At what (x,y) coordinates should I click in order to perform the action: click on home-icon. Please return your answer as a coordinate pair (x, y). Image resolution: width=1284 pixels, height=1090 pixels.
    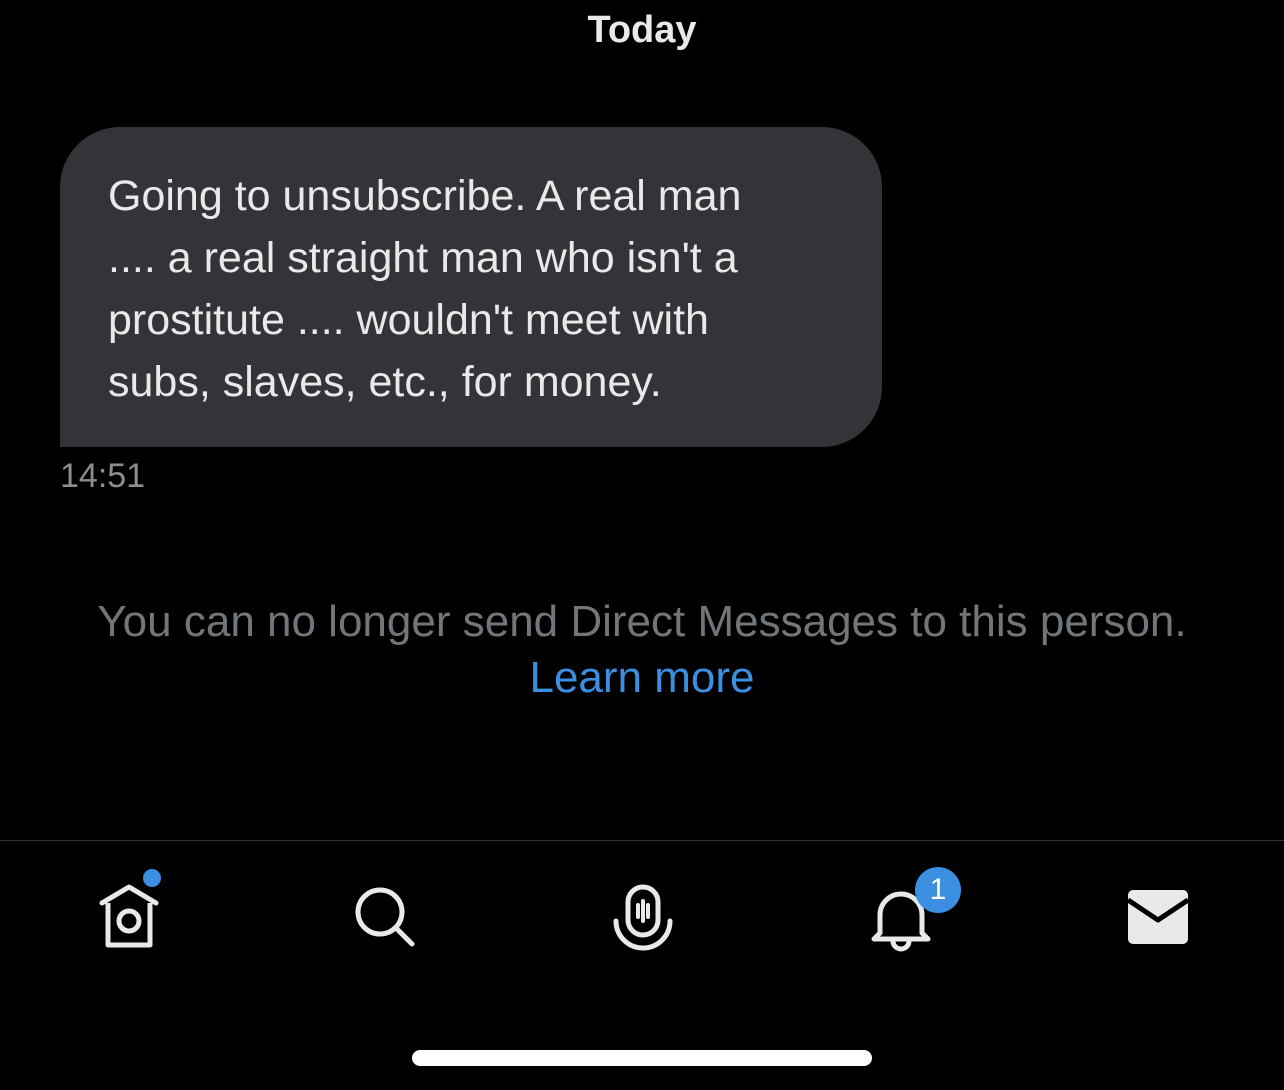
    Looking at the image, I should click on (129, 916).